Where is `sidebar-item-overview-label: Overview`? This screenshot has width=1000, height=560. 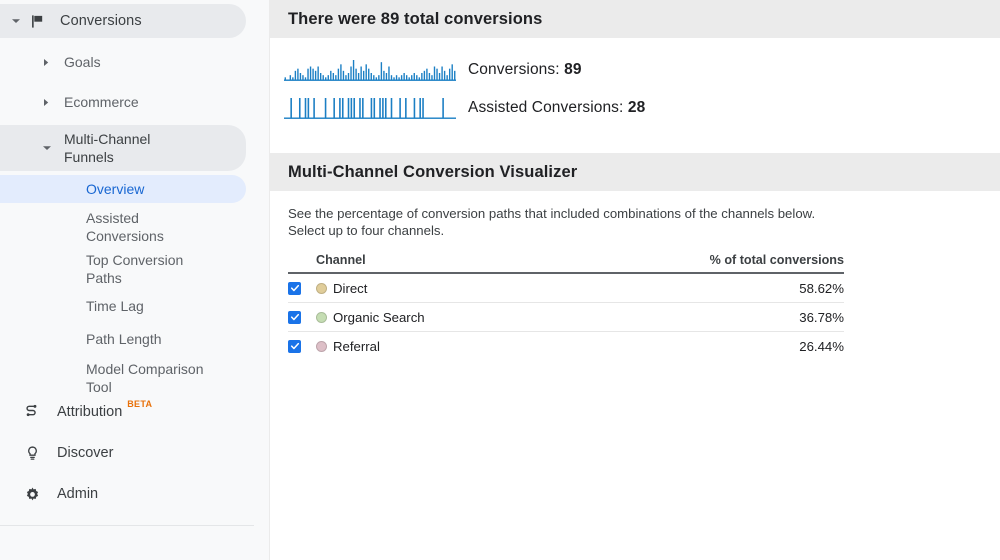
sidebar-item-overview-label: Overview is located at coordinates (115, 189).